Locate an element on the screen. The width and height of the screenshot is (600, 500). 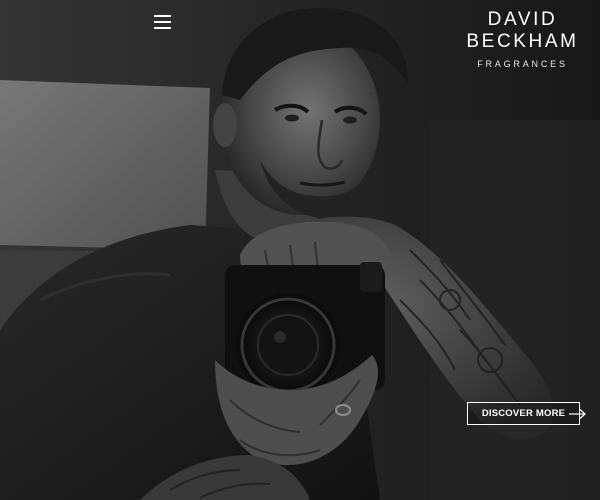
brand-logo: DAVID BECKHAM FRAGRANCES is located at coordinates (522, 39).